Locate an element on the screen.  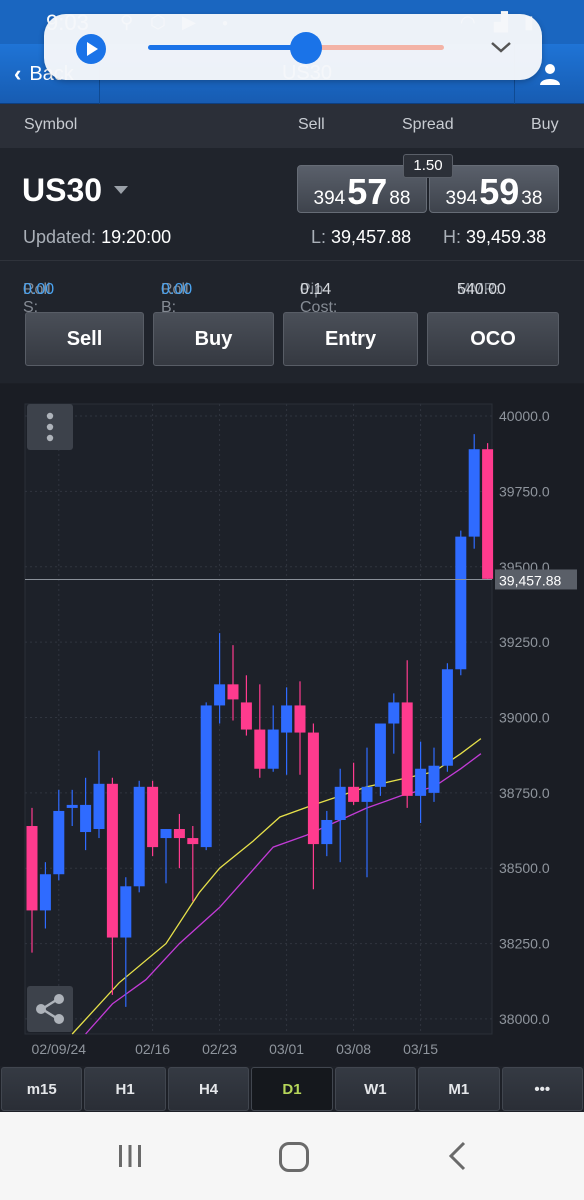
y-tick-label: 38500.0 is located at coordinates (524, 868).